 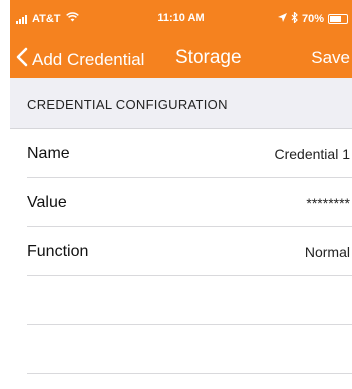 I want to click on navigation-bar: Add Credential Storage Save, so click(x=181, y=58).